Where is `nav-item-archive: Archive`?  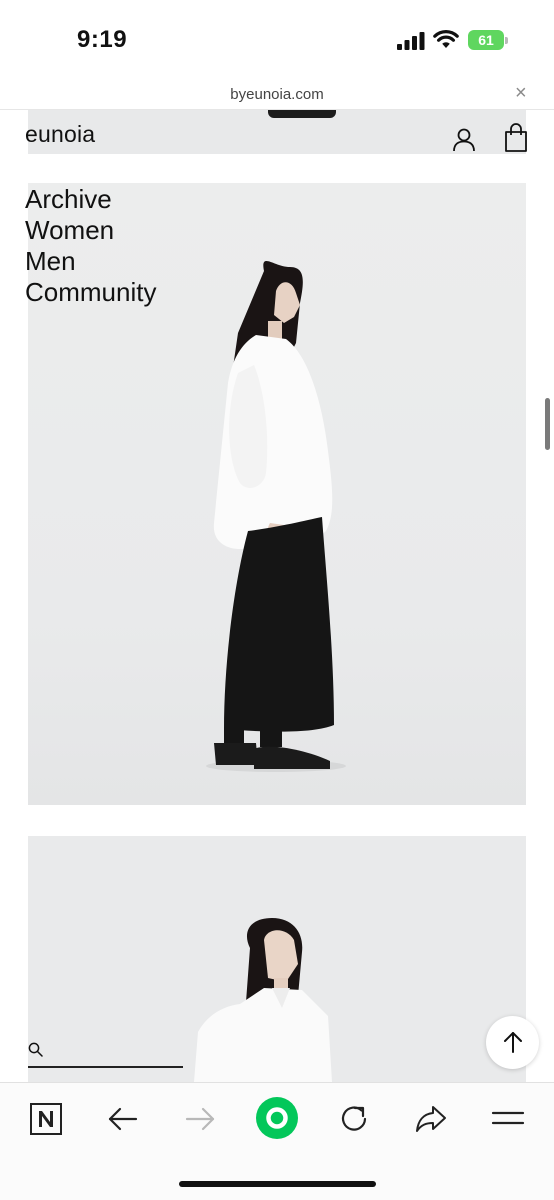
nav-item-archive: Archive is located at coordinates (90, 199).